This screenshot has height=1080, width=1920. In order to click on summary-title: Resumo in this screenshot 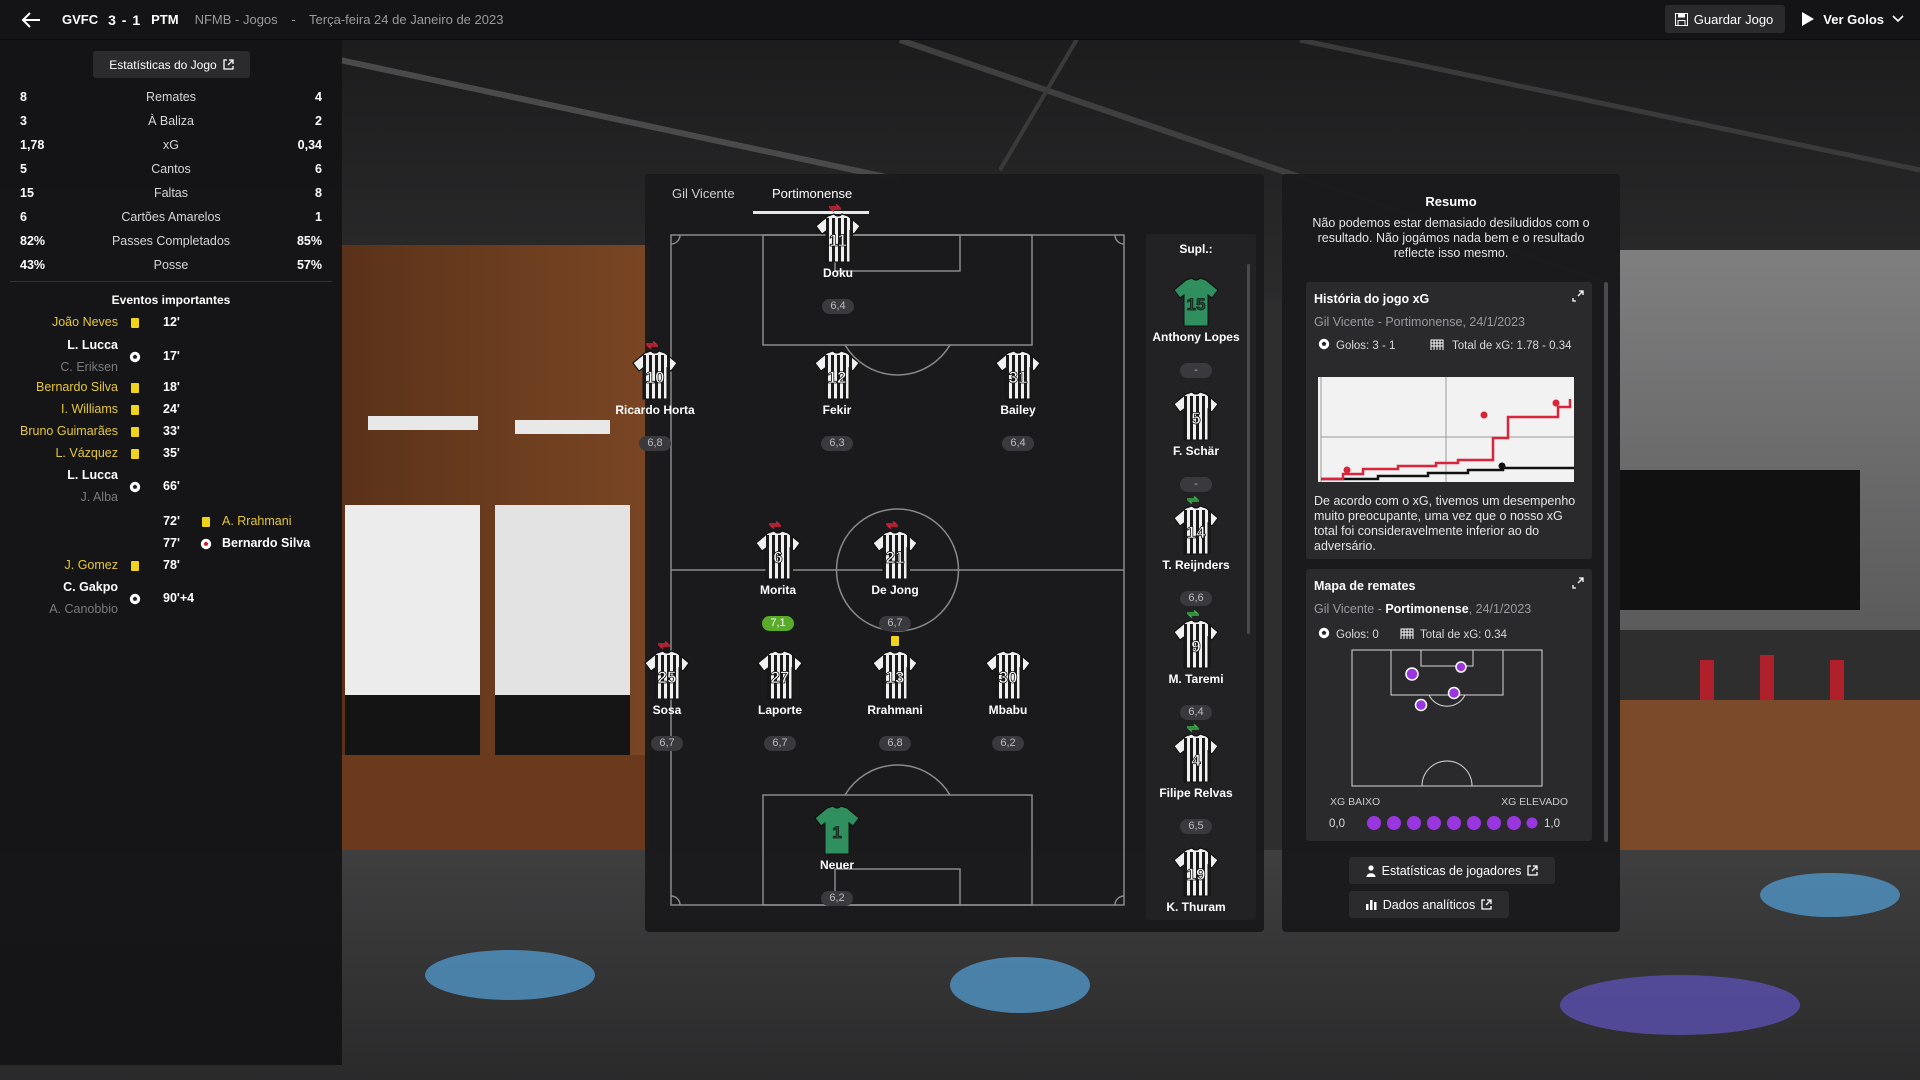, I will do `click(1451, 201)`.